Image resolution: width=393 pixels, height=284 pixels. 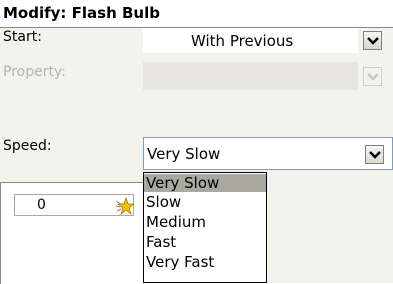 What do you see at coordinates (205, 242) in the screenshot?
I see `speed-option-fast: Fast` at bounding box center [205, 242].